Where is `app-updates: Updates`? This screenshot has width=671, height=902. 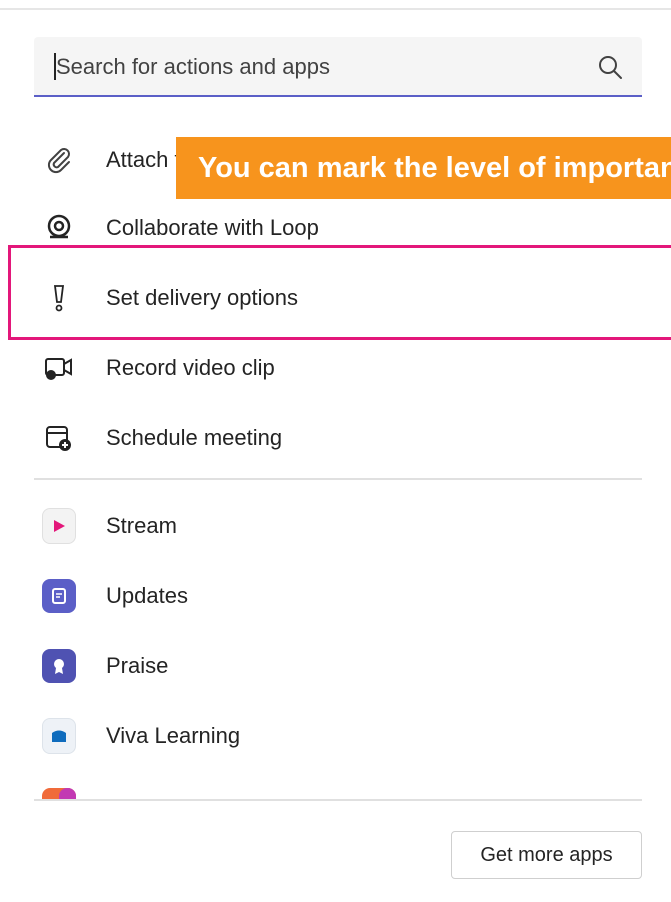
app-updates: Updates is located at coordinates (338, 596).